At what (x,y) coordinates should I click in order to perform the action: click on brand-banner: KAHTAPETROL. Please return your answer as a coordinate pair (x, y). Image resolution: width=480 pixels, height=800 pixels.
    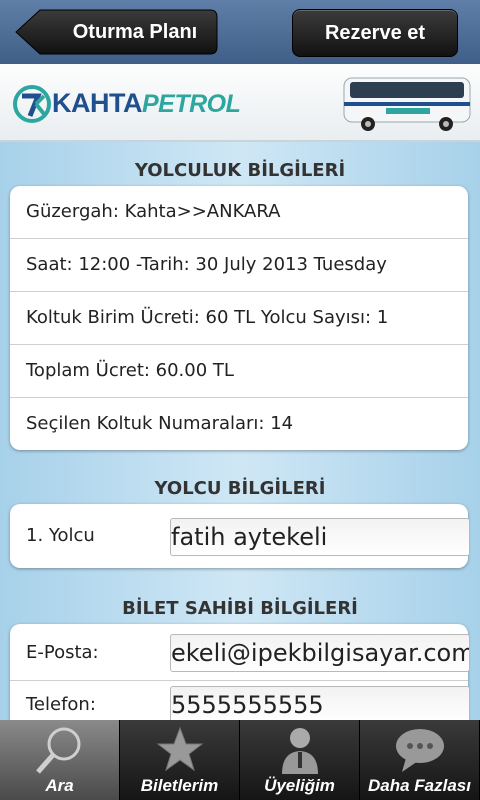
    Looking at the image, I should click on (240, 103).